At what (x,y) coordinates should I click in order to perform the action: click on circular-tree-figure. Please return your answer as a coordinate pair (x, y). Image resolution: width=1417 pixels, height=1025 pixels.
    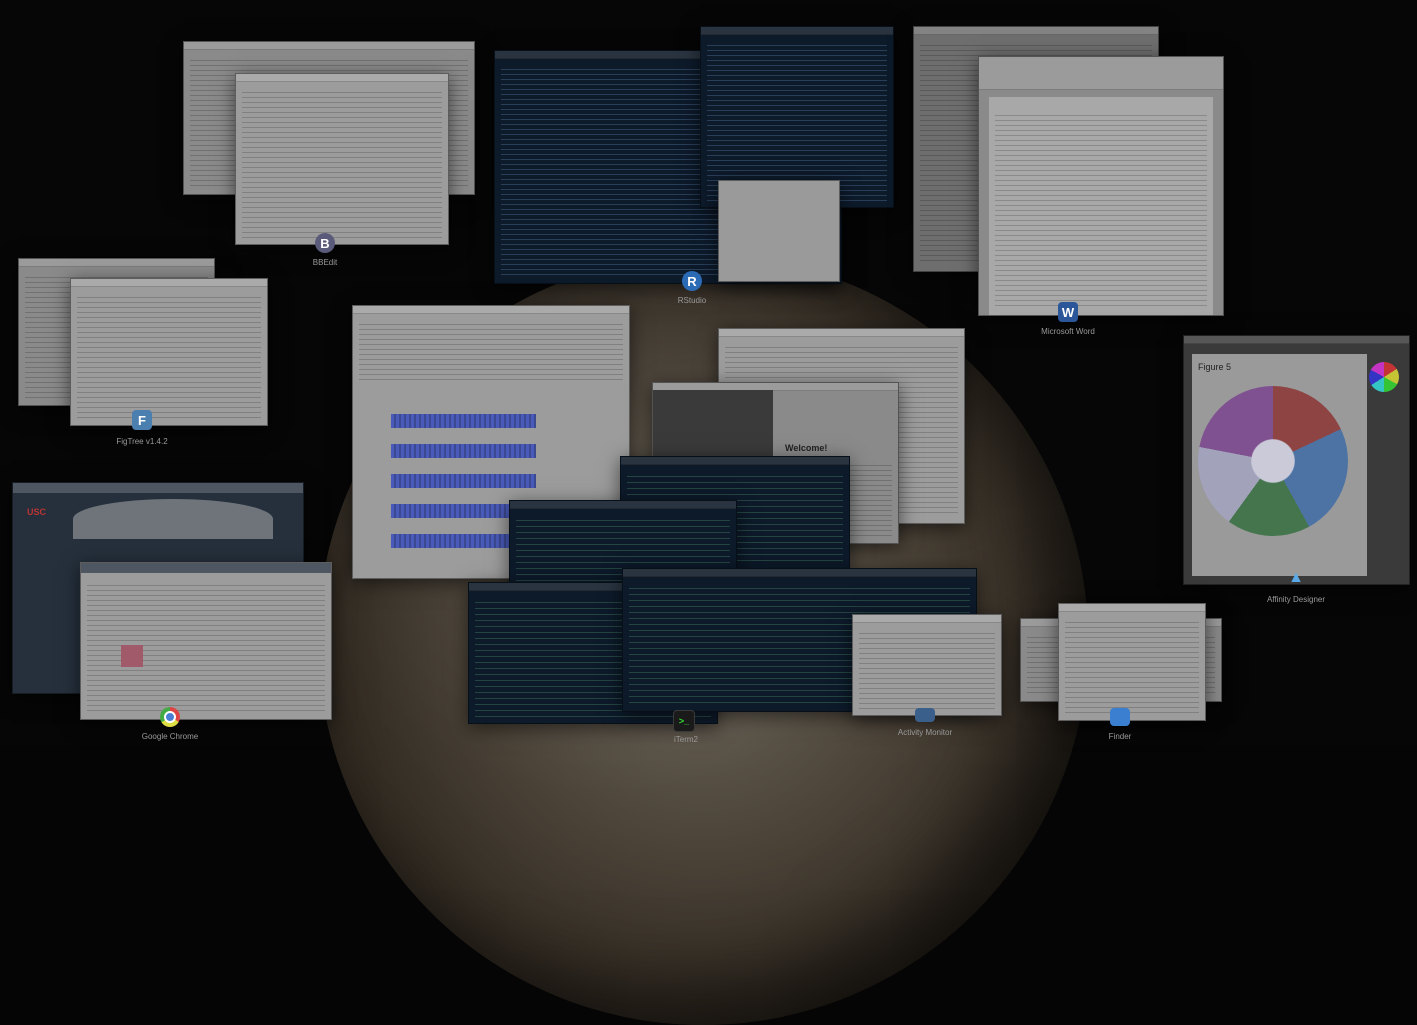
    Looking at the image, I should click on (1273, 461).